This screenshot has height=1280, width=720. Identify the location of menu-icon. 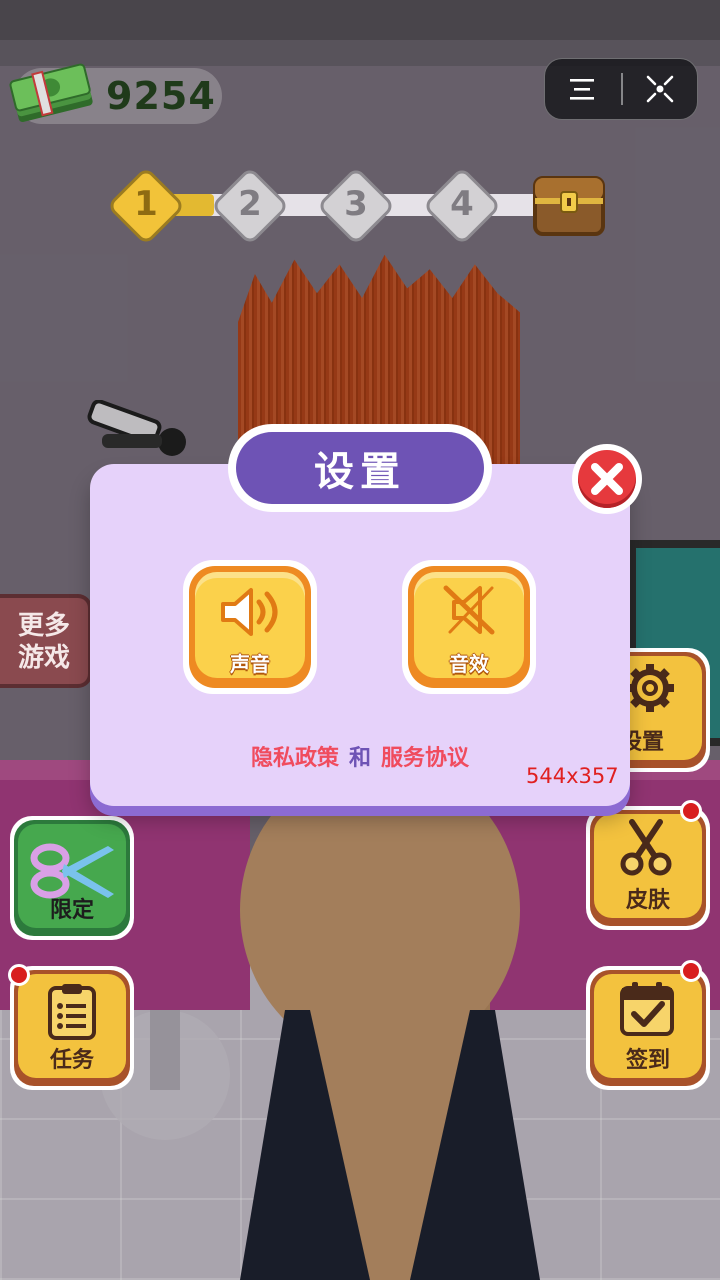
(582, 89).